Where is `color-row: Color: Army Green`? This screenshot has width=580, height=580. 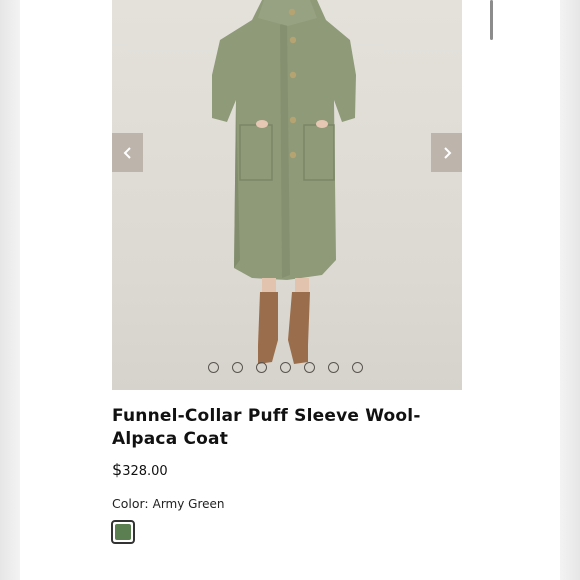
color-row: Color: Army Green is located at coordinates (168, 503).